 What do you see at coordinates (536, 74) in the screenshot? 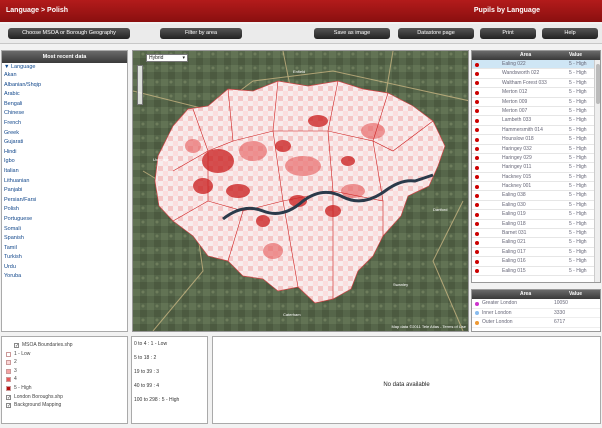
I see `table-row: Wandsworth 022 5 - High` at bounding box center [536, 74].